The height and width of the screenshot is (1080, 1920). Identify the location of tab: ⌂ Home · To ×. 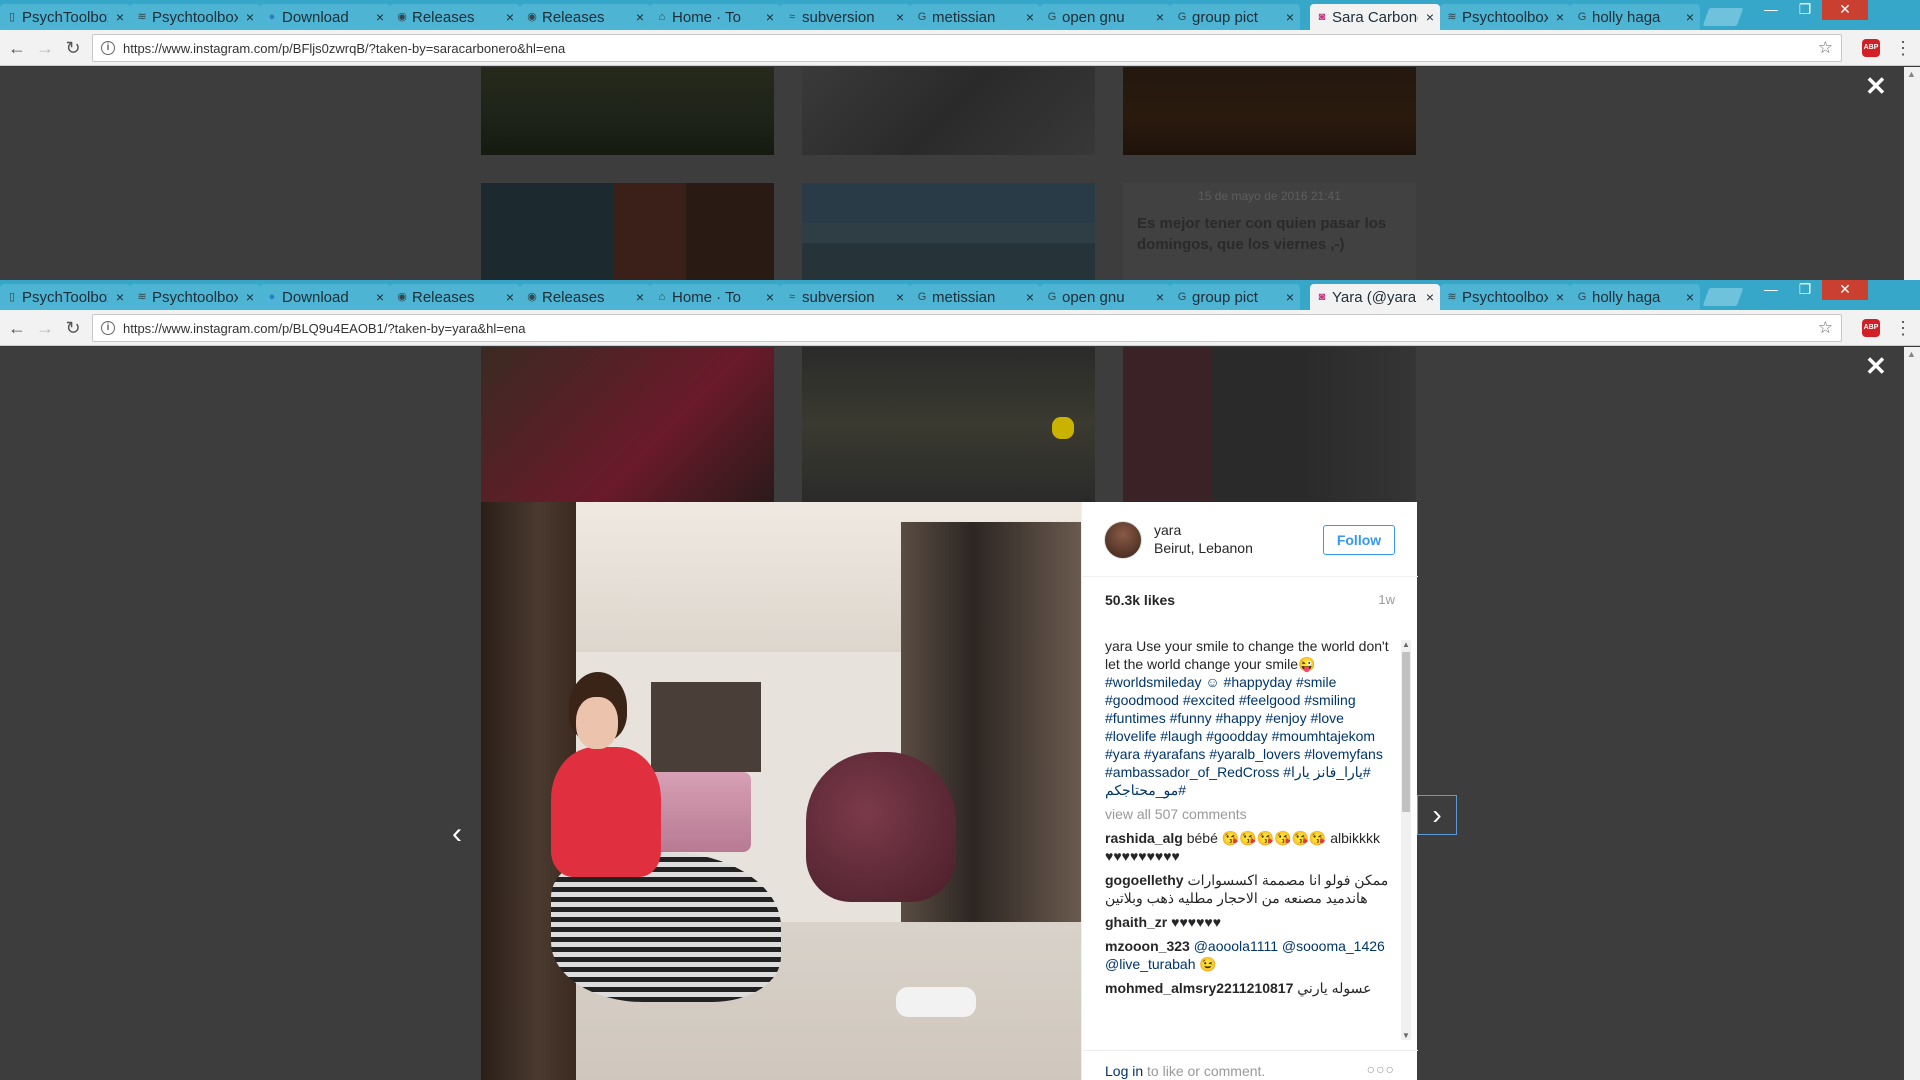
(715, 17).